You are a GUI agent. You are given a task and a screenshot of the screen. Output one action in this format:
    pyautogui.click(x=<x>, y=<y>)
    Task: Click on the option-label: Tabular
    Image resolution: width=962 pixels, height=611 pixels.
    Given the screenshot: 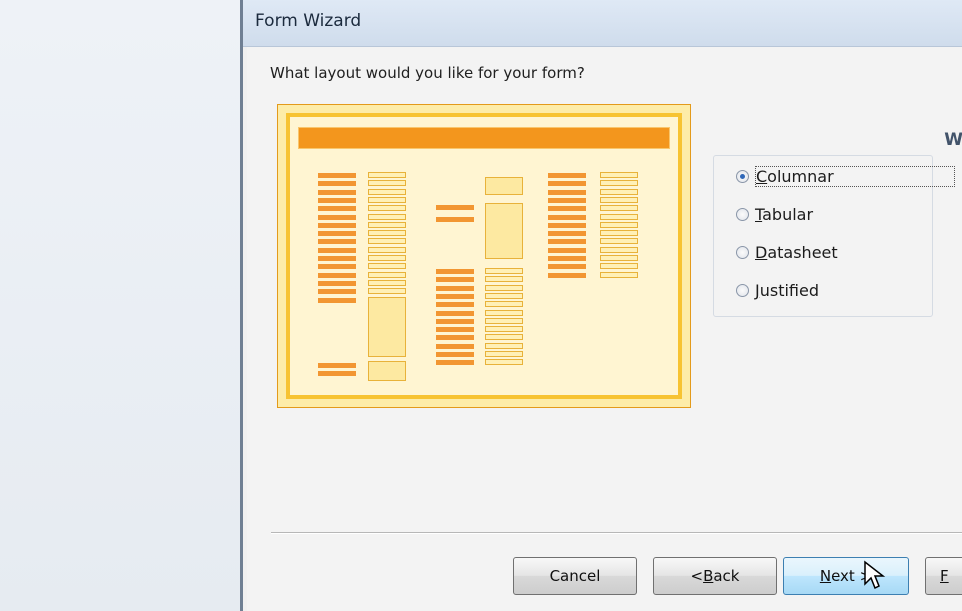 What is the action you would take?
    pyautogui.click(x=784, y=214)
    